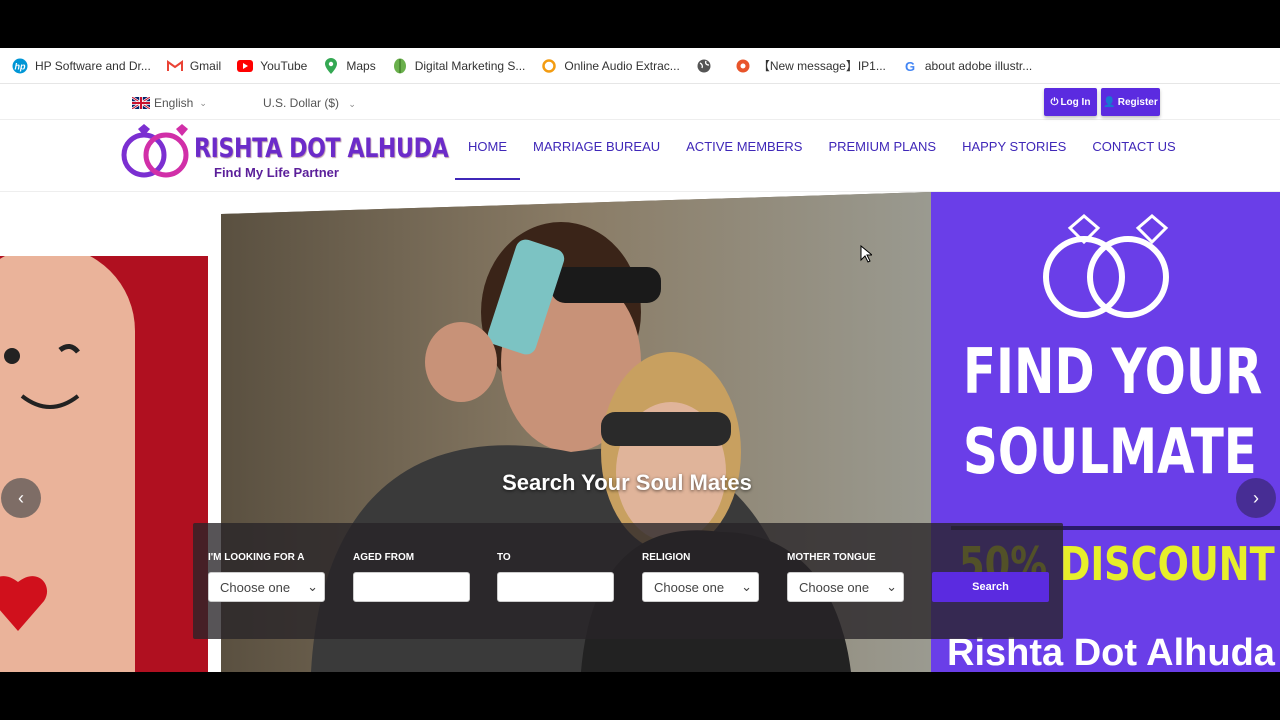  I want to click on login-label: Log In, so click(1075, 102).